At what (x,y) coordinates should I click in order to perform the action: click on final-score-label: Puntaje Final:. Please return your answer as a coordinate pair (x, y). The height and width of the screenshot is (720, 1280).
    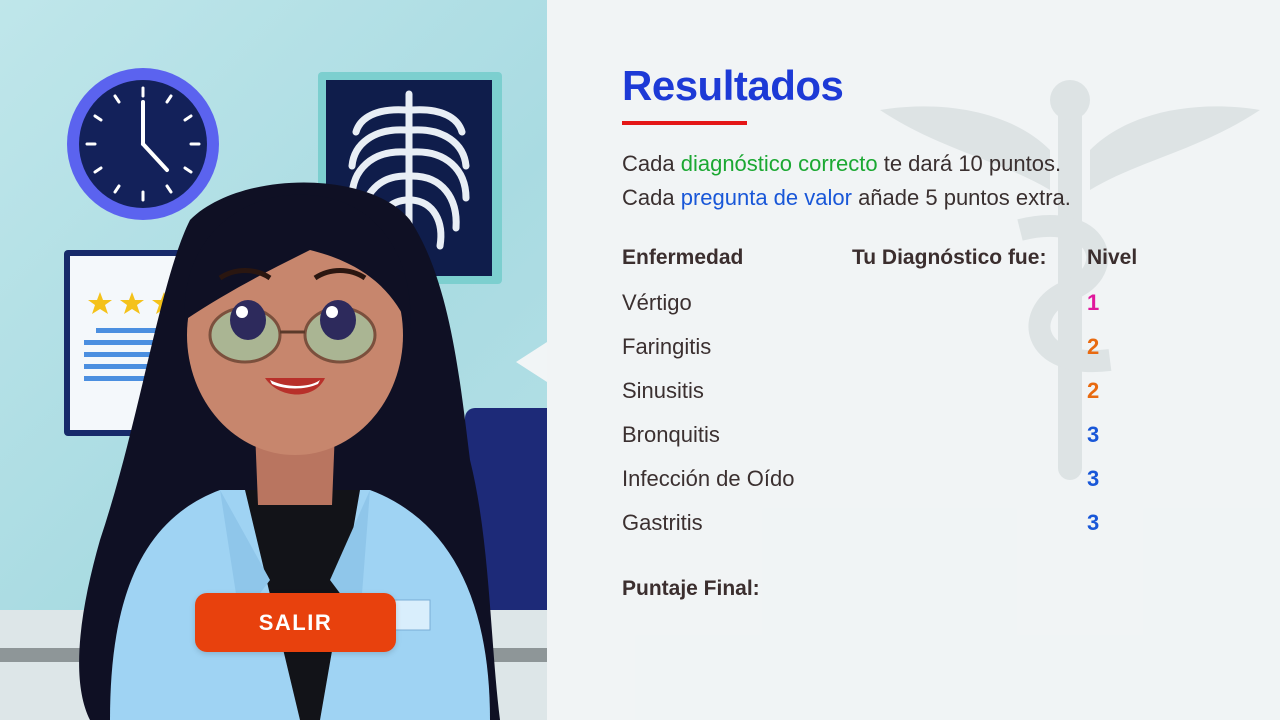
    Looking at the image, I should click on (691, 588).